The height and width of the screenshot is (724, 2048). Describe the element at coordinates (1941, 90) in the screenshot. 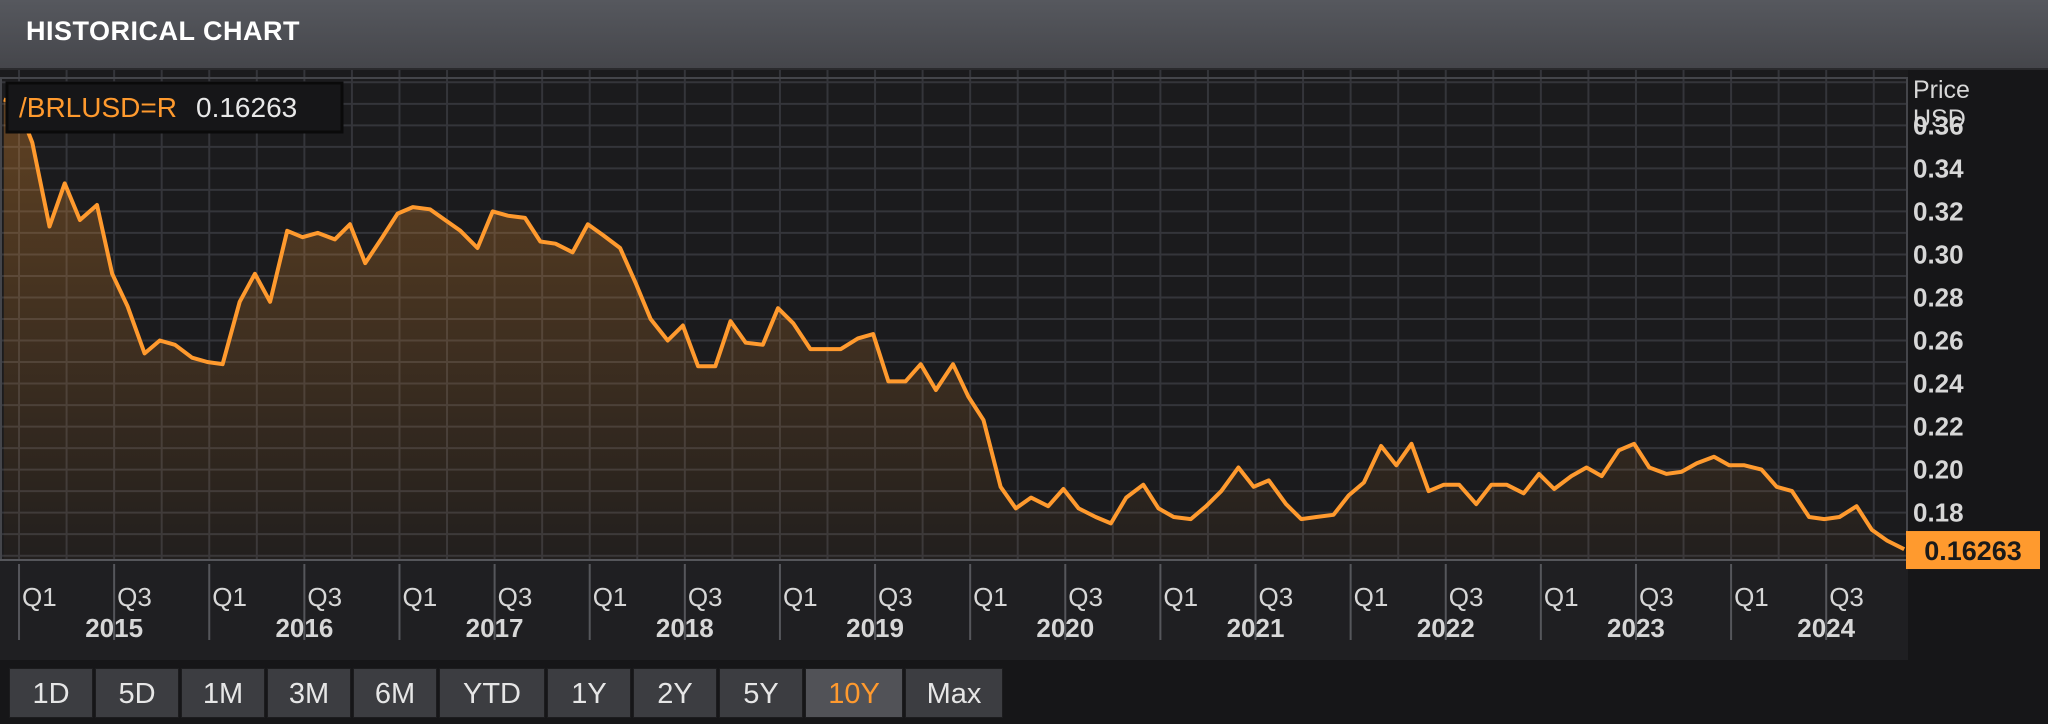

I see `y-axis-label-line-1: Price` at that location.